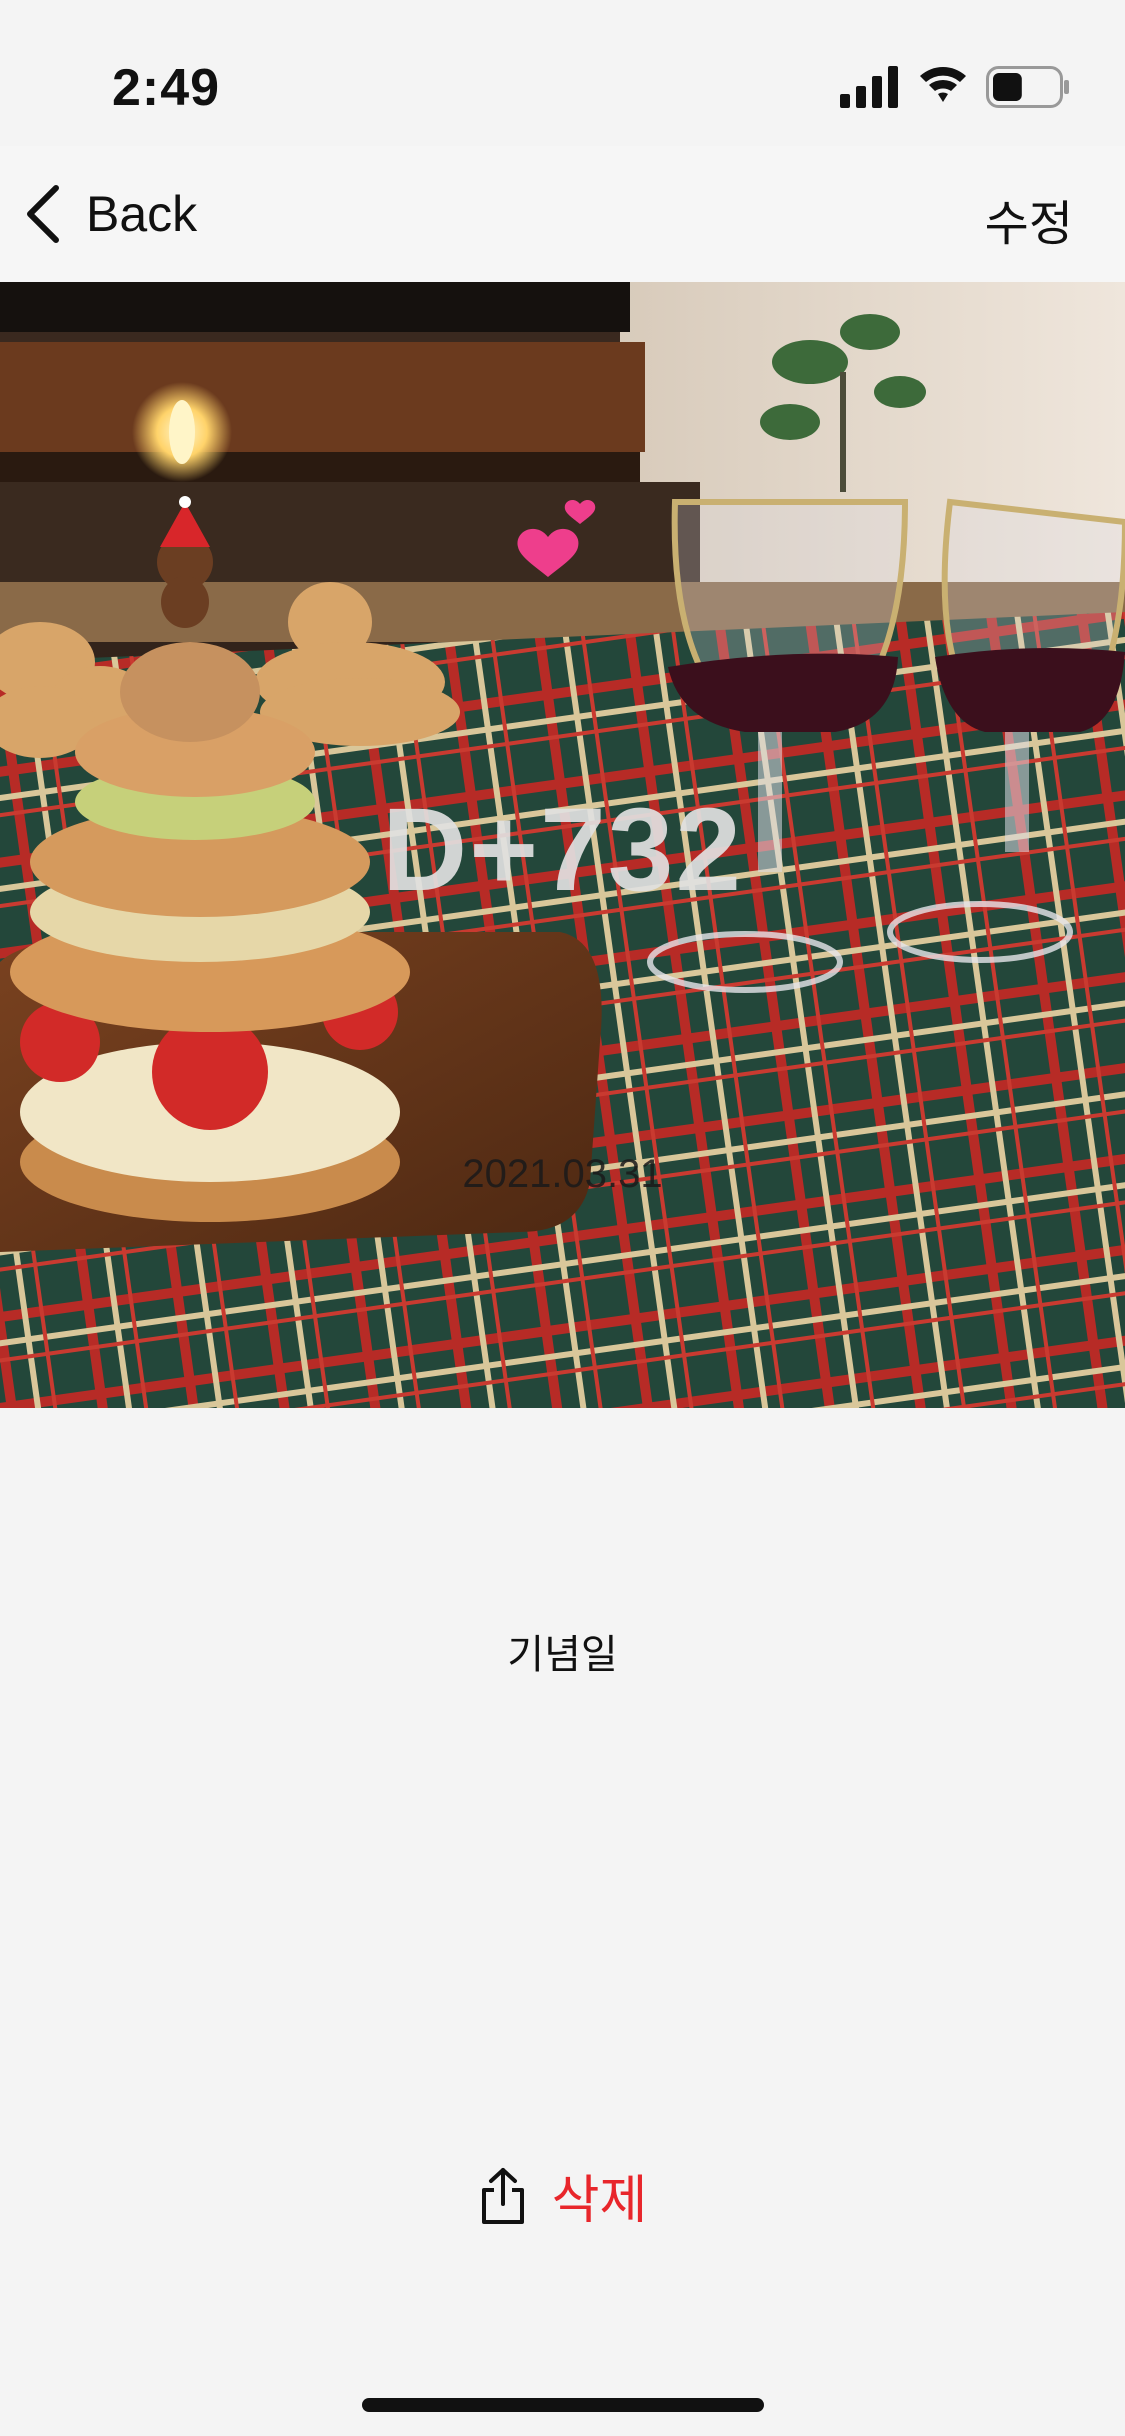  I want to click on edit-button: 수정, so click(1029, 219).